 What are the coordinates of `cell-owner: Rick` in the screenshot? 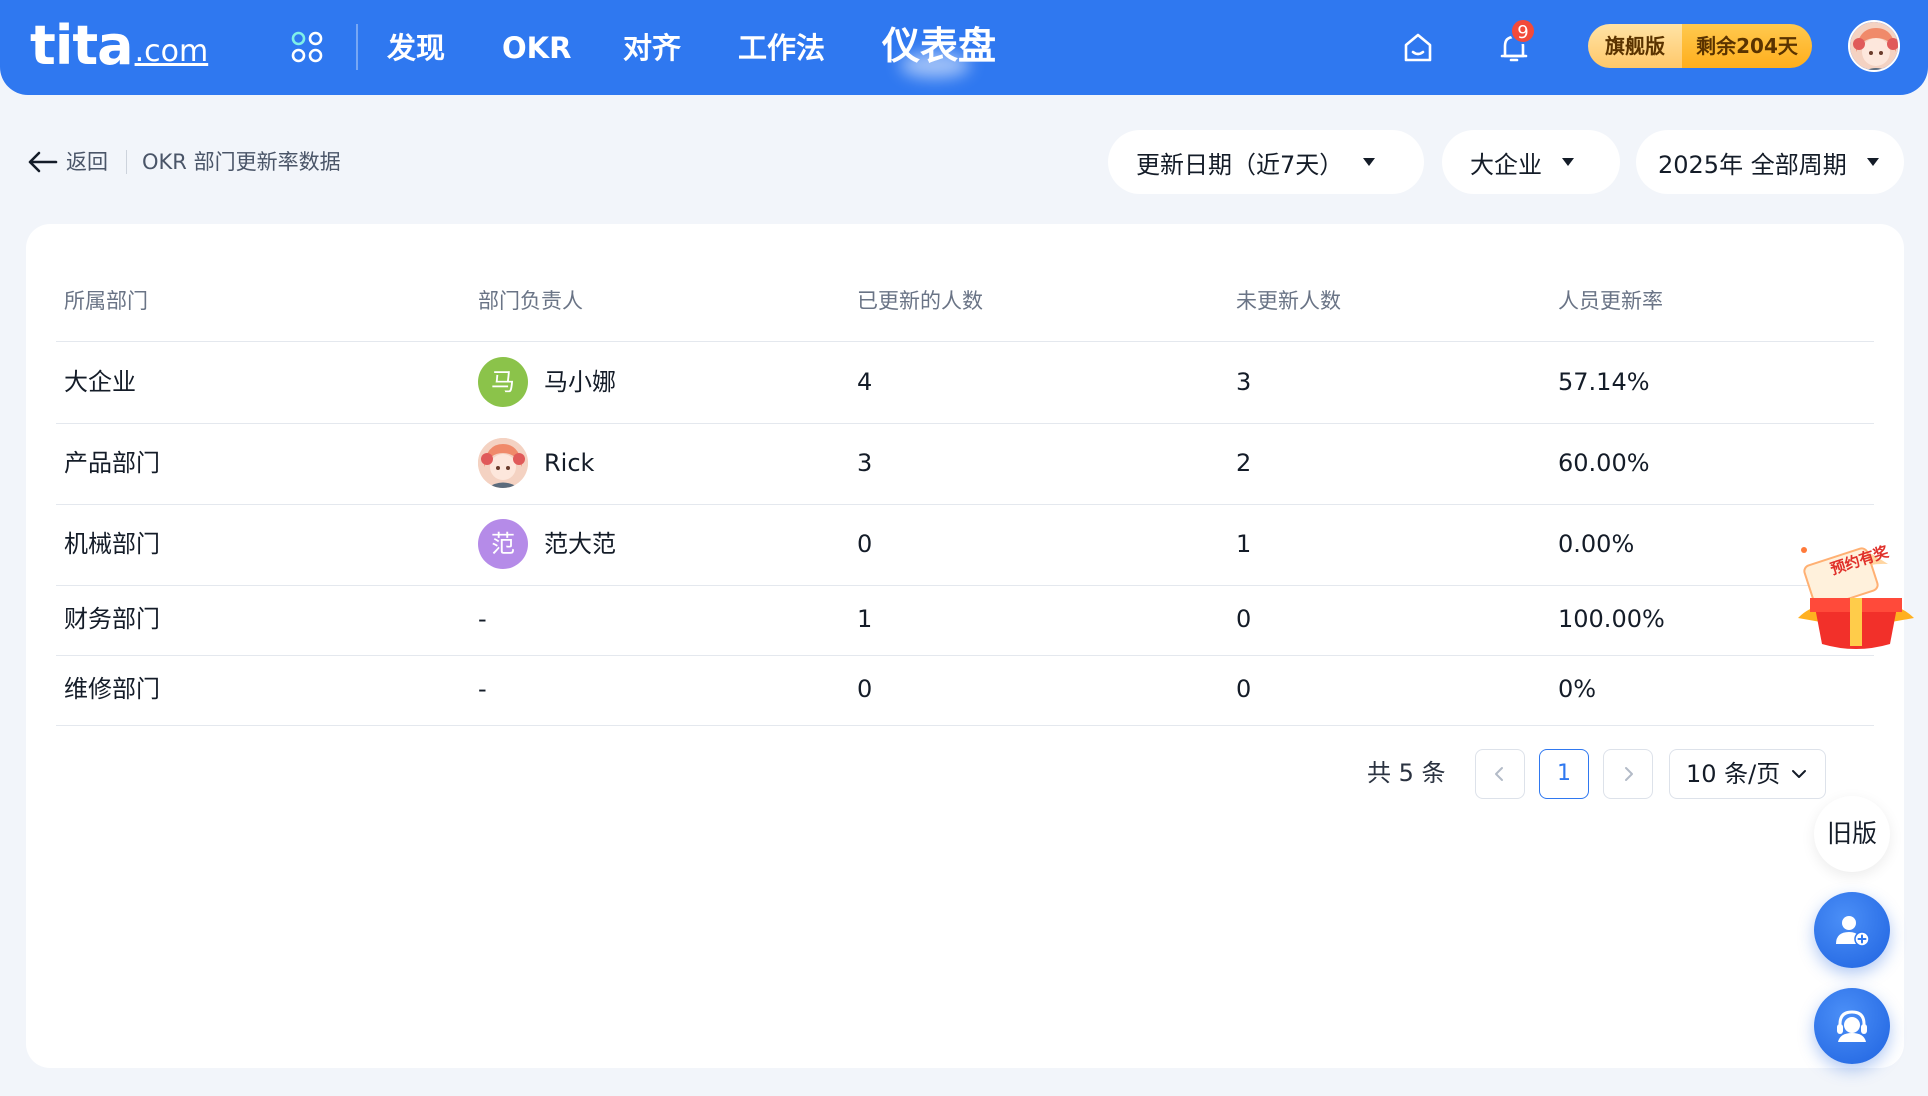 It's located at (569, 463).